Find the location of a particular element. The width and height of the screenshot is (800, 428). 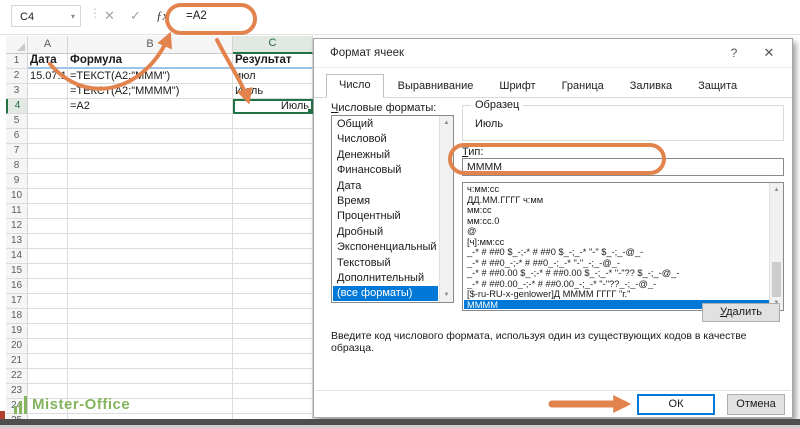

cell-A16 is located at coordinates (48, 286).